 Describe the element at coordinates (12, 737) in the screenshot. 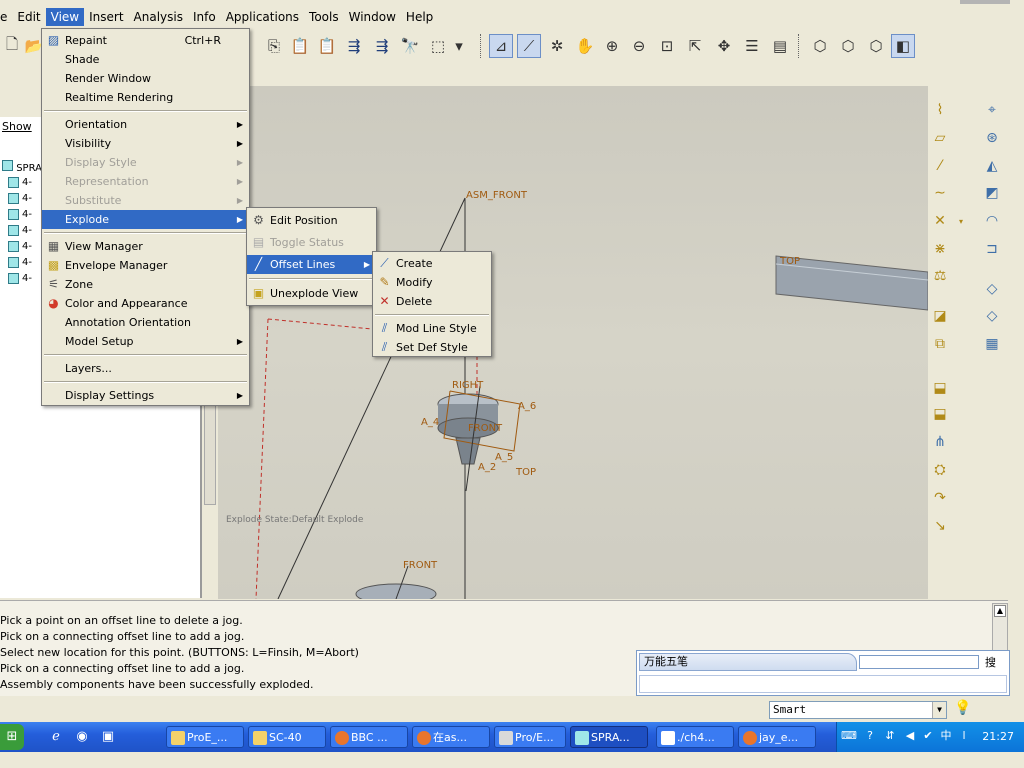

I see `start-button: ⊞` at that location.